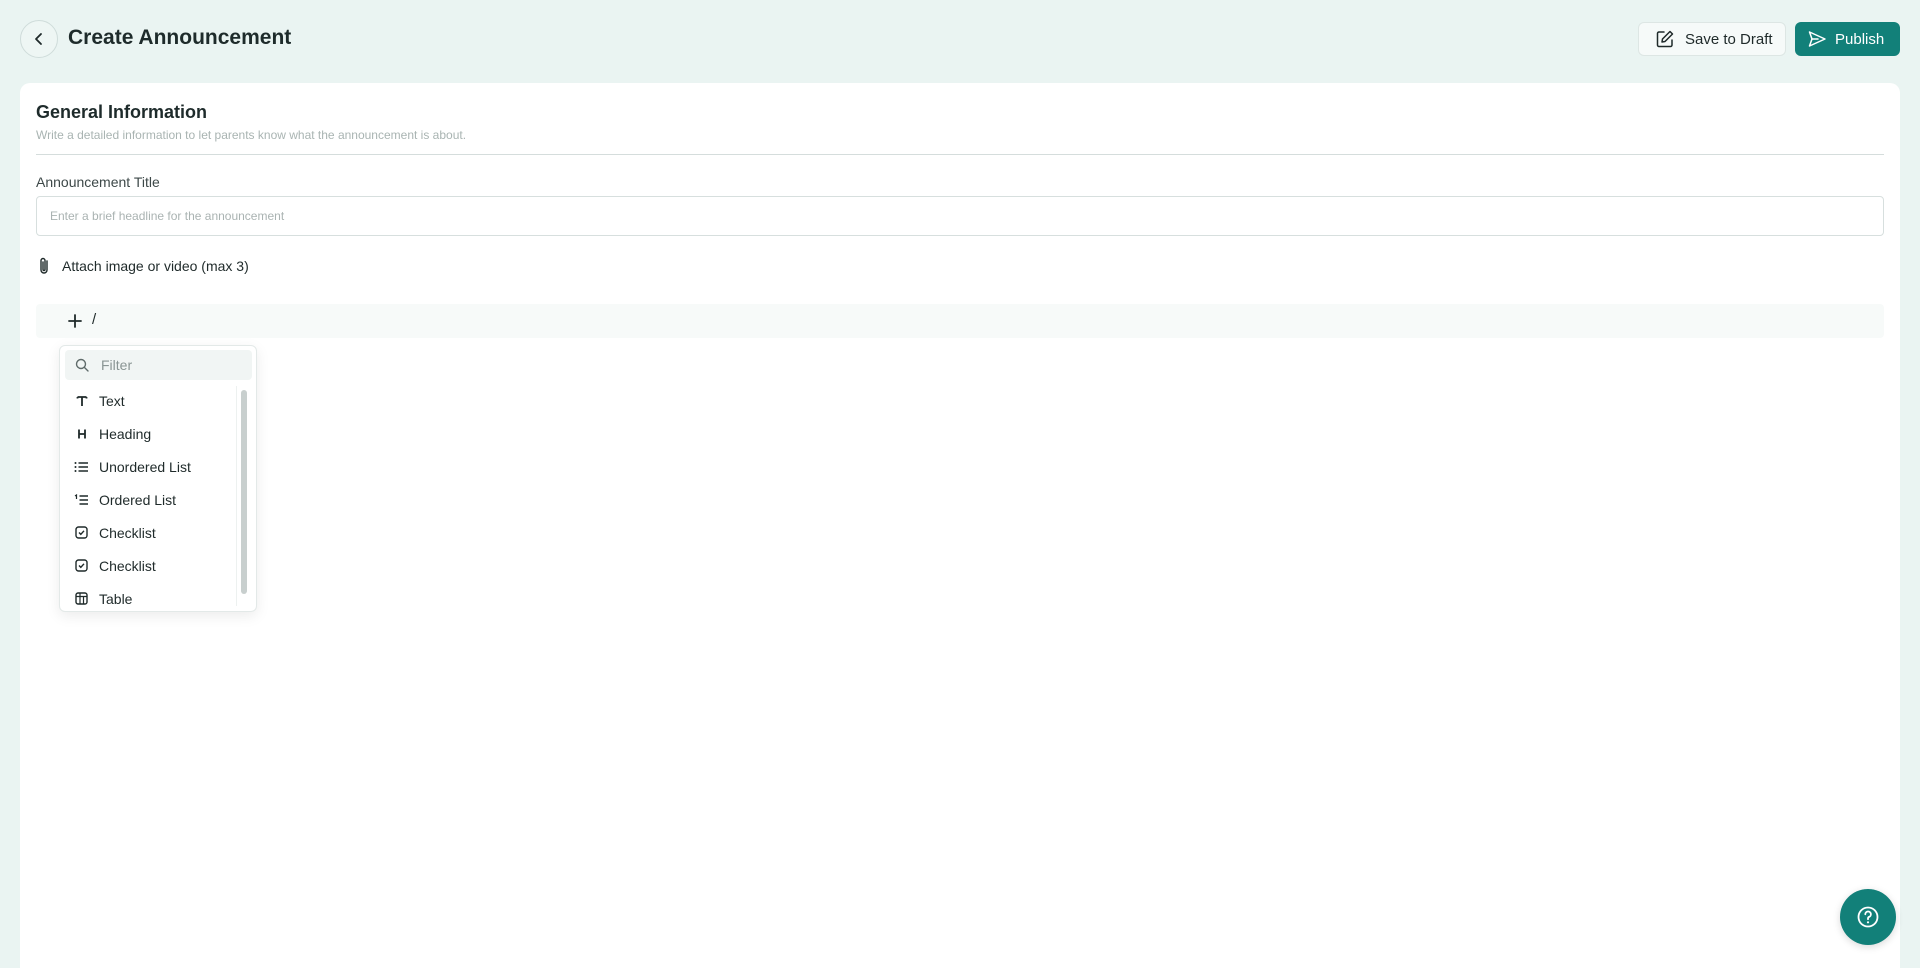 Image resolution: width=1920 pixels, height=968 pixels. I want to click on filter-input, so click(166, 365).